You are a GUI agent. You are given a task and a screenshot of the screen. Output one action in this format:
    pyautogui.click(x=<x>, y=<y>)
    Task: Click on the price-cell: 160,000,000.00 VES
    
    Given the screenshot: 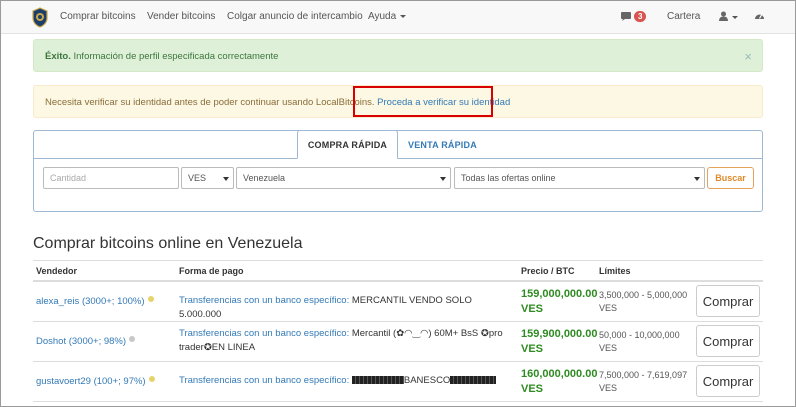 What is the action you would take?
    pyautogui.click(x=559, y=382)
    